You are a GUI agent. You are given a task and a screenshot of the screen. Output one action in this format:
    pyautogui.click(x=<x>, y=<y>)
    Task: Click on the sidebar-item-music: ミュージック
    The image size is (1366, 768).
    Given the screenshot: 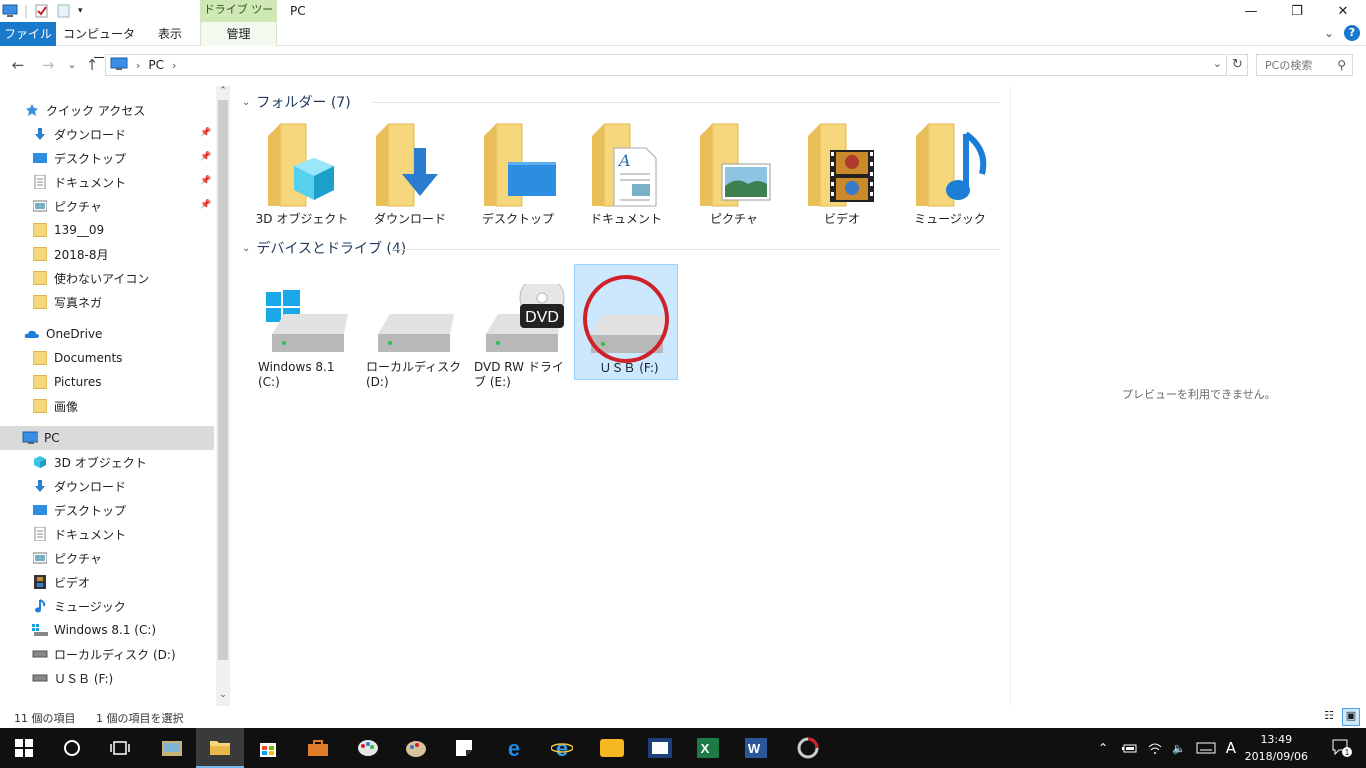 What is the action you would take?
    pyautogui.click(x=107, y=606)
    